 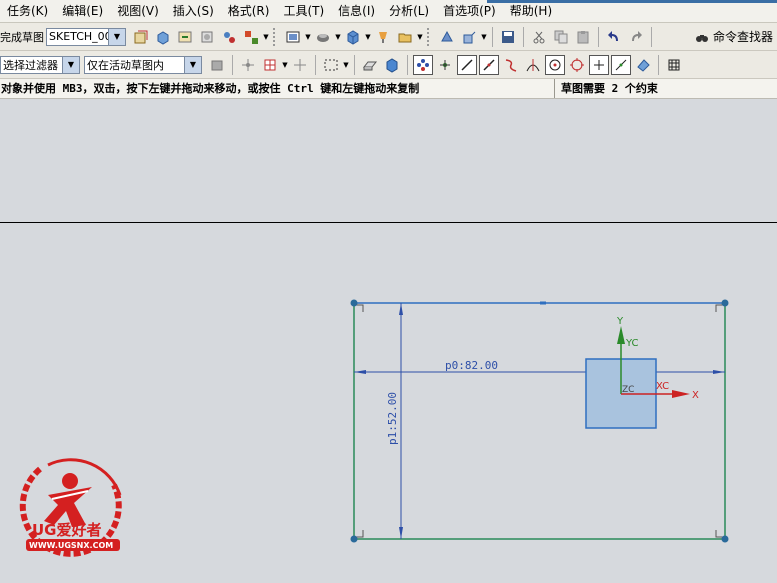 I want to click on xc-axis-label: XC, so click(x=662, y=386).